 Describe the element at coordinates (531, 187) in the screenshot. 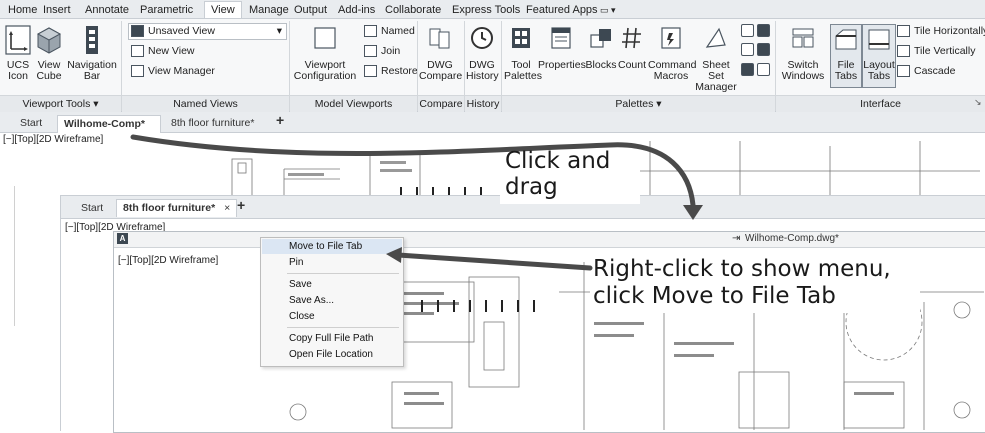

I see `annotation-line: drag` at that location.